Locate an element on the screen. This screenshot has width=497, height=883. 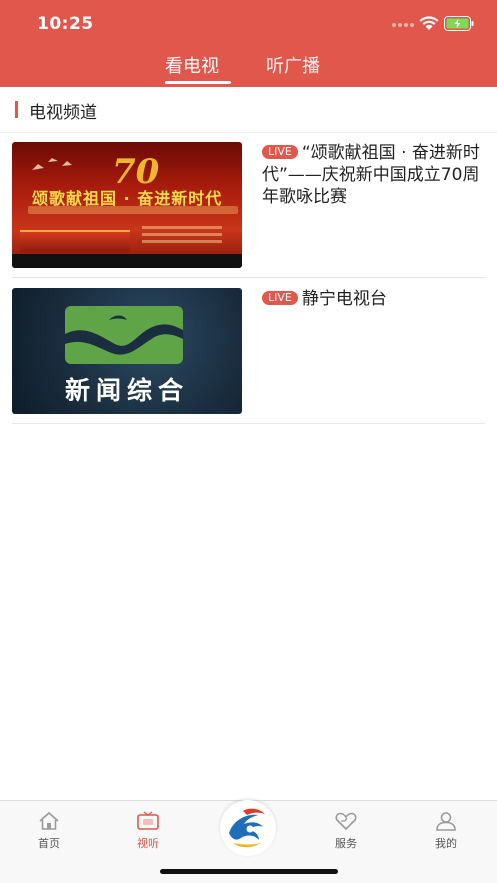
heart-icon is located at coordinates (346, 821).